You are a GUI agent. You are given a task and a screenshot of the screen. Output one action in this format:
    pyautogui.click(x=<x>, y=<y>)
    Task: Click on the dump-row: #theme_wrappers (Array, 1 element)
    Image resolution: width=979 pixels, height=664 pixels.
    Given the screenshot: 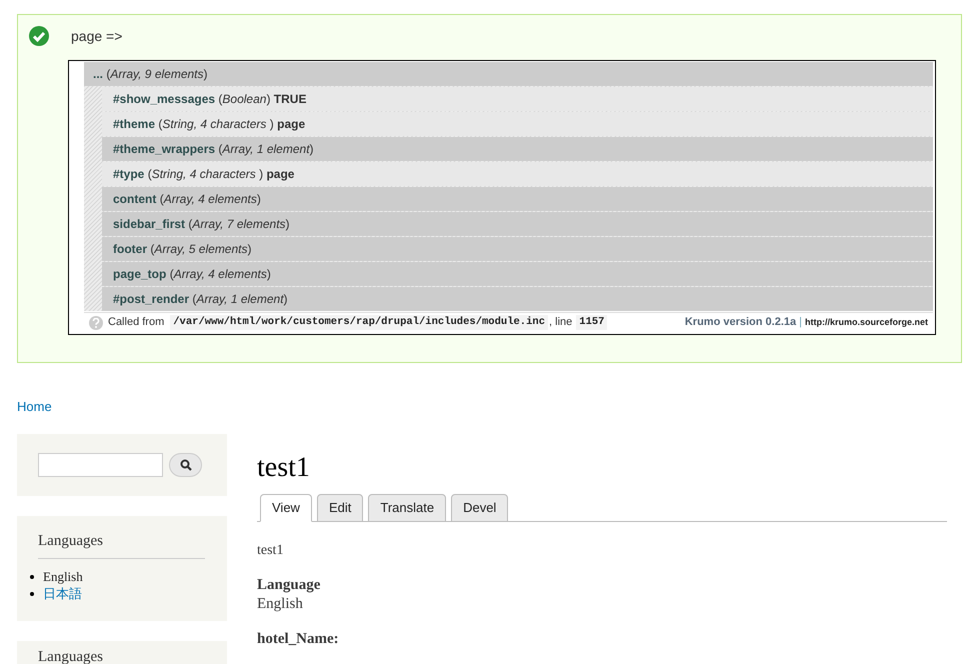 What is the action you would take?
    pyautogui.click(x=517, y=149)
    